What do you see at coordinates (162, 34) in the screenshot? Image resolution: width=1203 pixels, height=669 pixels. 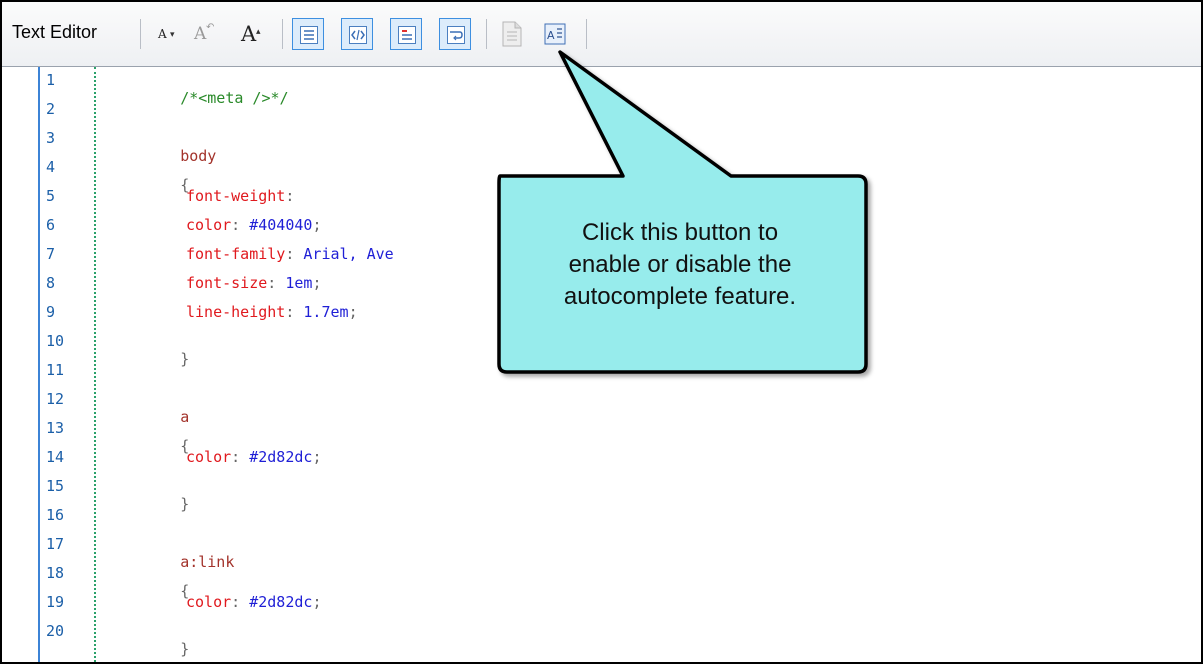 I see `decrease-font-icon: A` at bounding box center [162, 34].